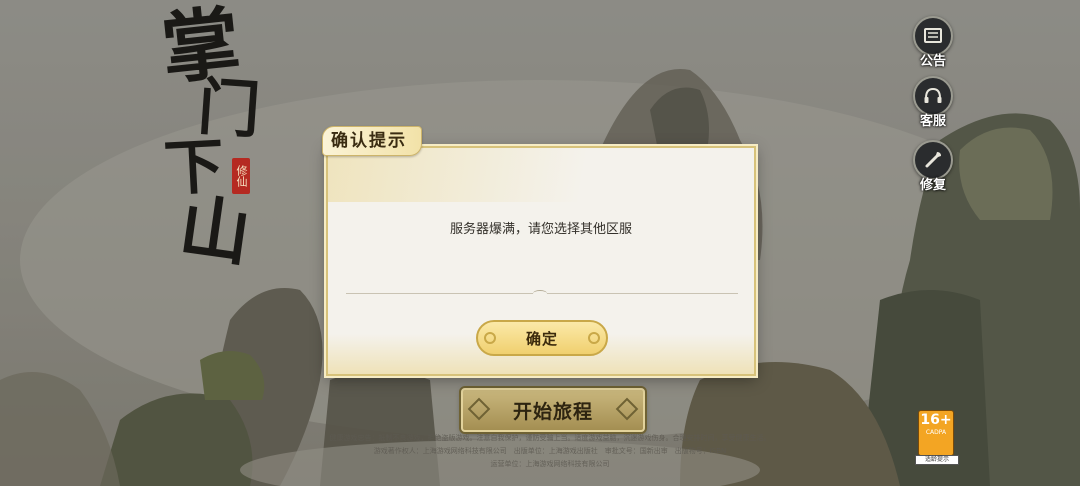  I want to click on logo-seal: 修仙, so click(241, 176).